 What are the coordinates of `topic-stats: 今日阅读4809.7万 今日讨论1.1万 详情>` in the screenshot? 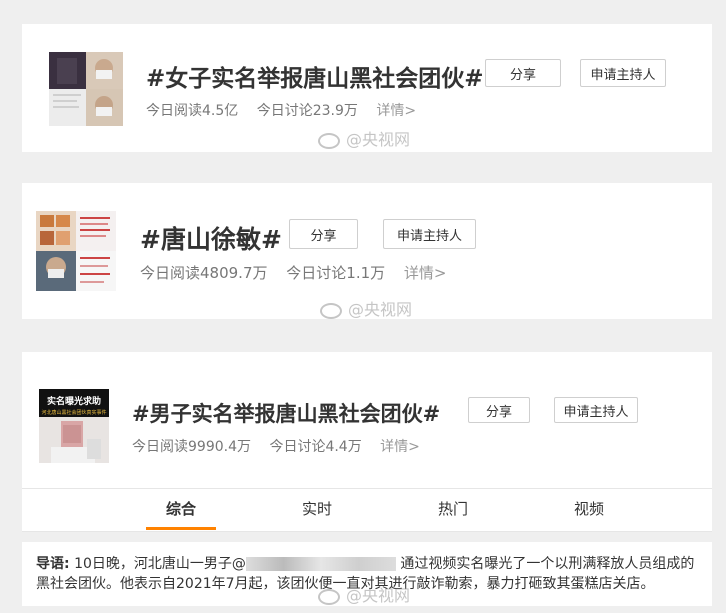 It's located at (300, 272).